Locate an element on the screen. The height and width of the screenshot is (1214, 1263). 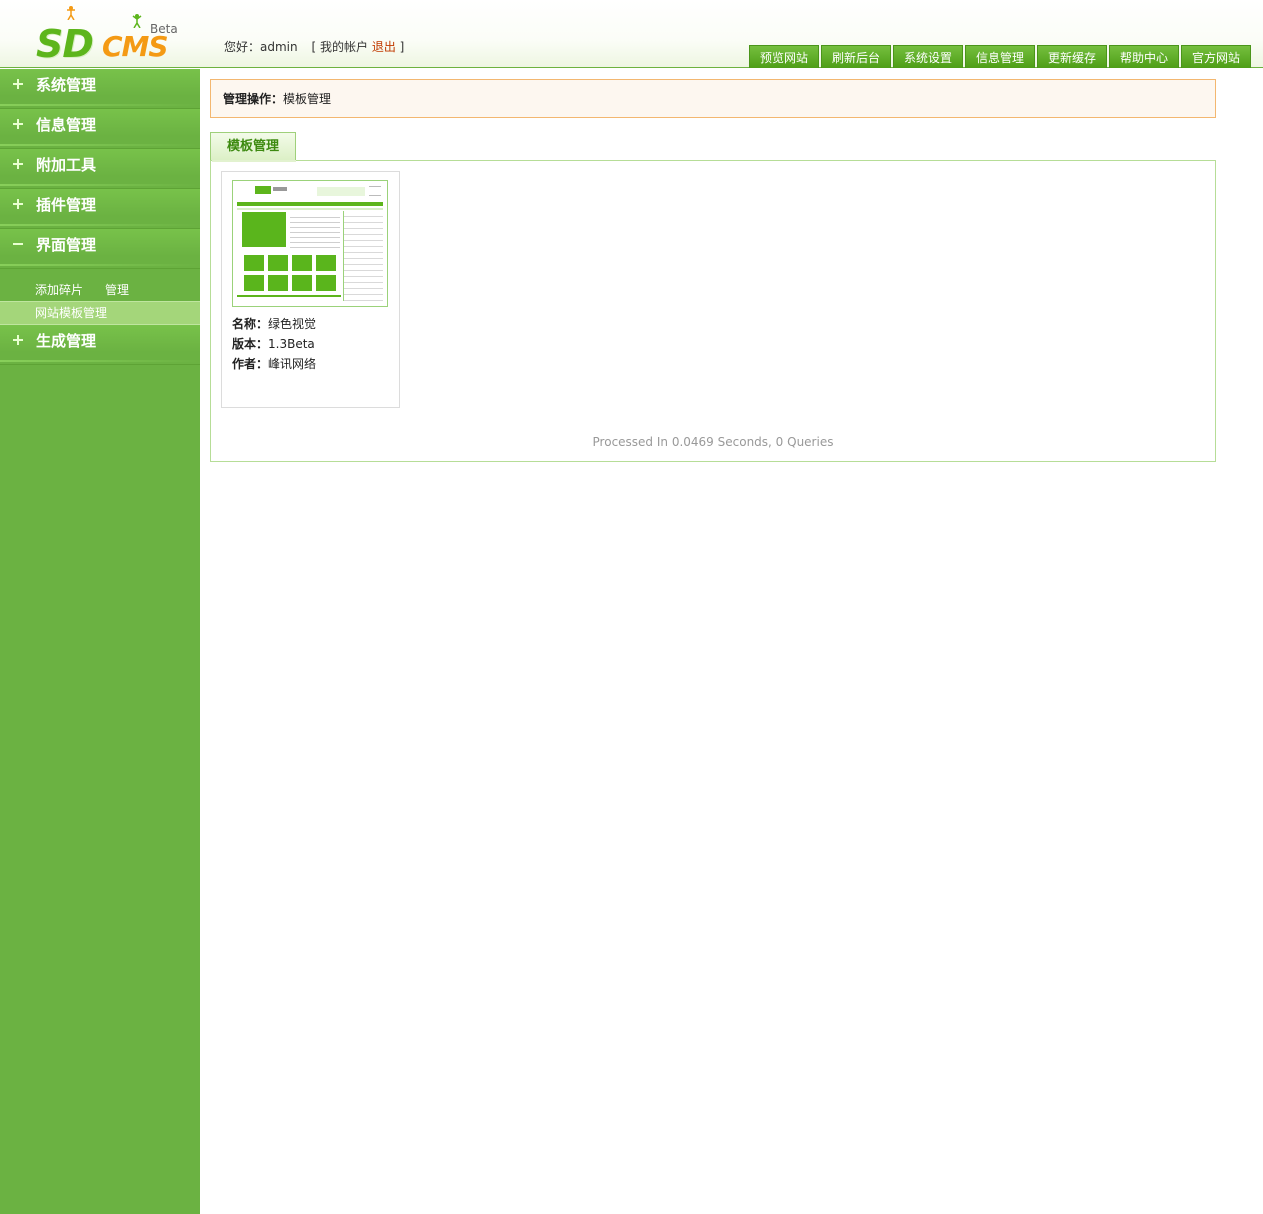
bracket-open: [ is located at coordinates (314, 47).